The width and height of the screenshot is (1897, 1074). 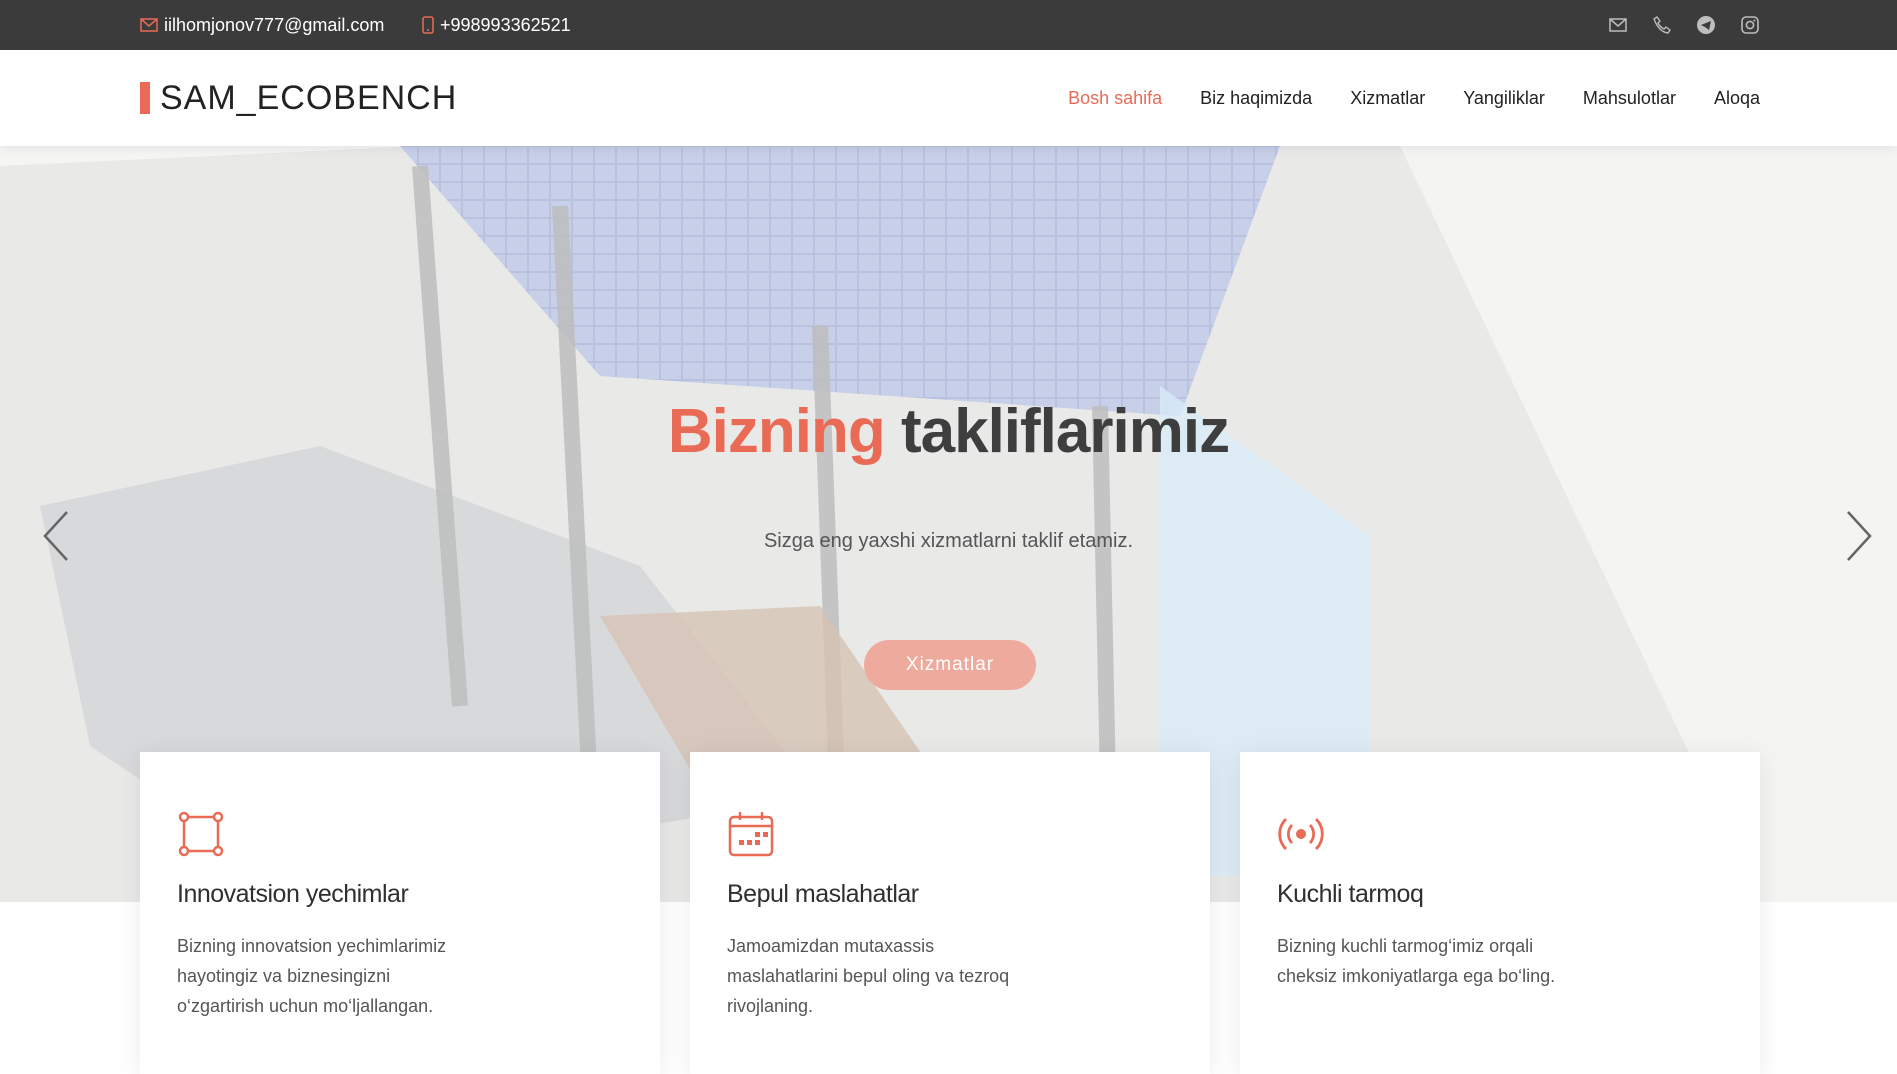 I want to click on nav-item-services: Xizmatlar, so click(x=1387, y=98).